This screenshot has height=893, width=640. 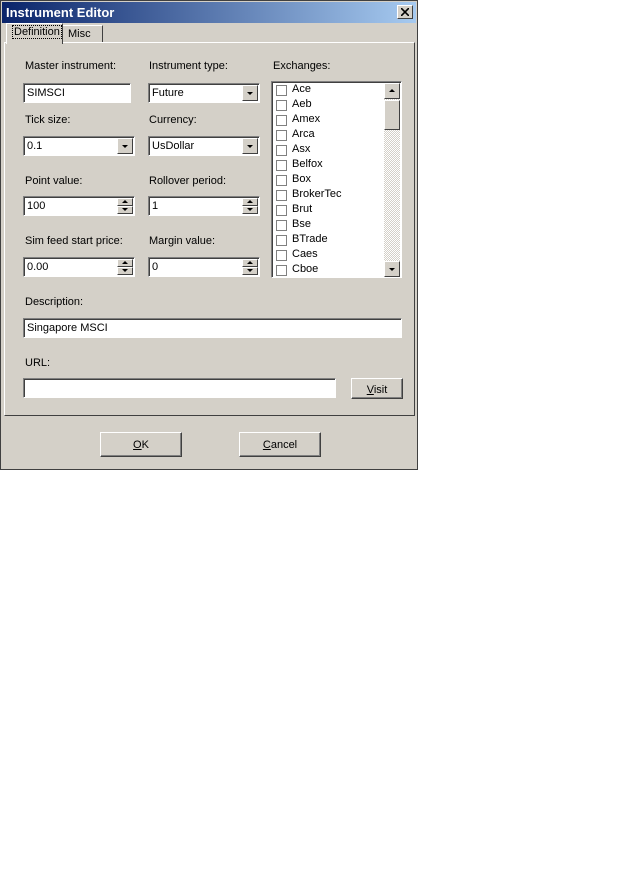 I want to click on rollover-period-increment-button, so click(x=250, y=202).